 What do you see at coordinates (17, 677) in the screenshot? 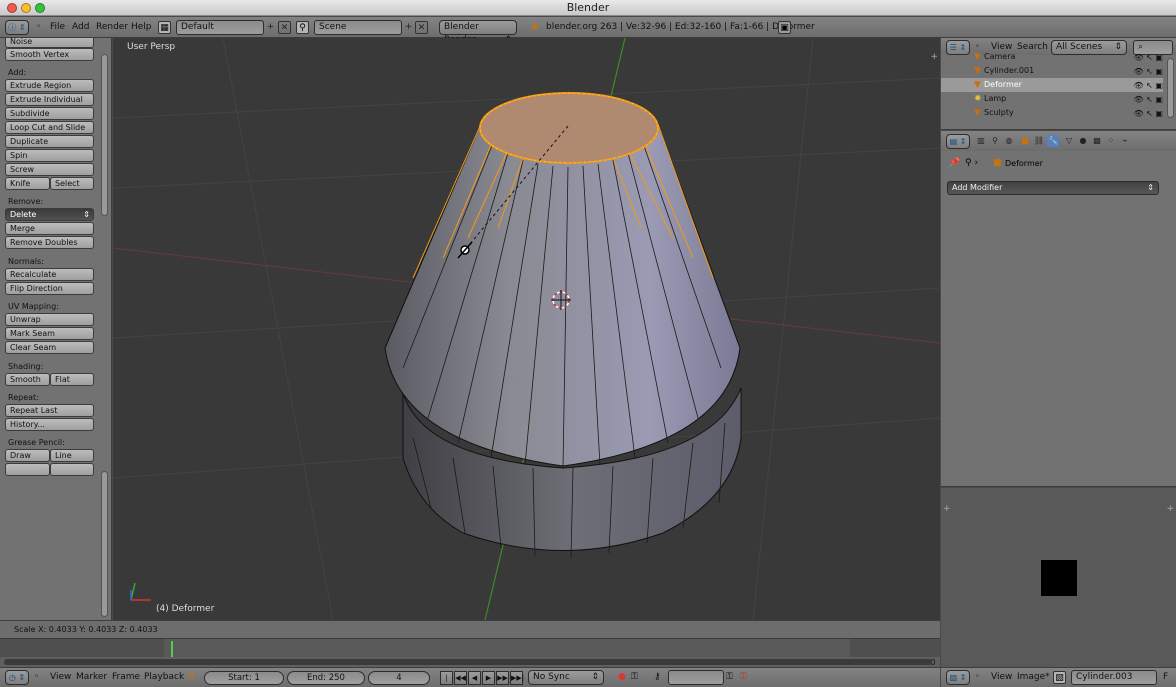
I see `timeline-editor-type-icon: ◷ ⇕` at bounding box center [17, 677].